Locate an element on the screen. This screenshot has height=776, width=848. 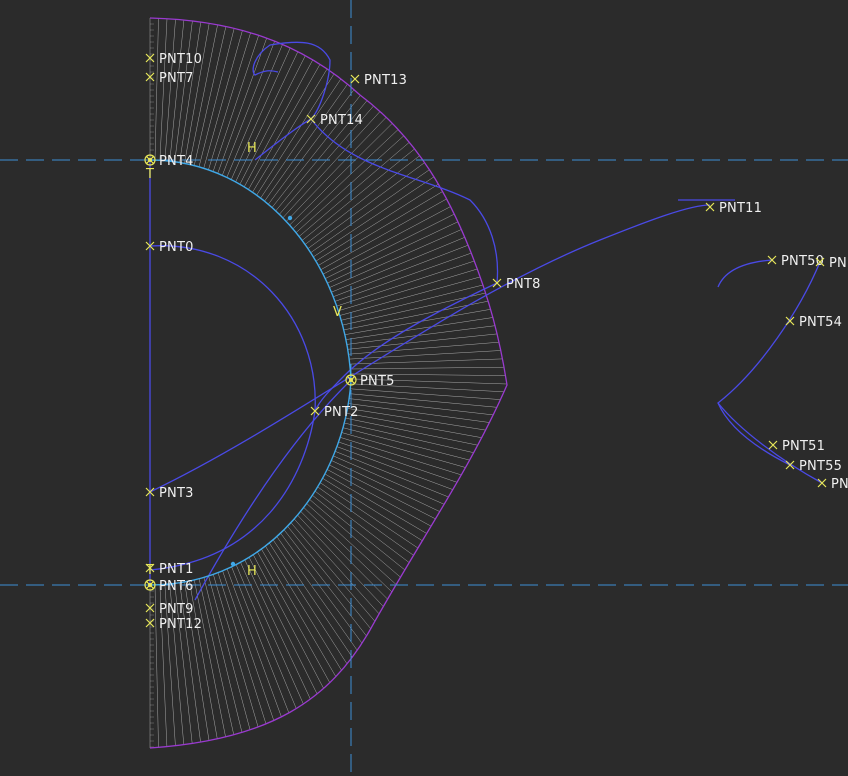
datum-point-pn: PN is located at coordinates (832, 484).